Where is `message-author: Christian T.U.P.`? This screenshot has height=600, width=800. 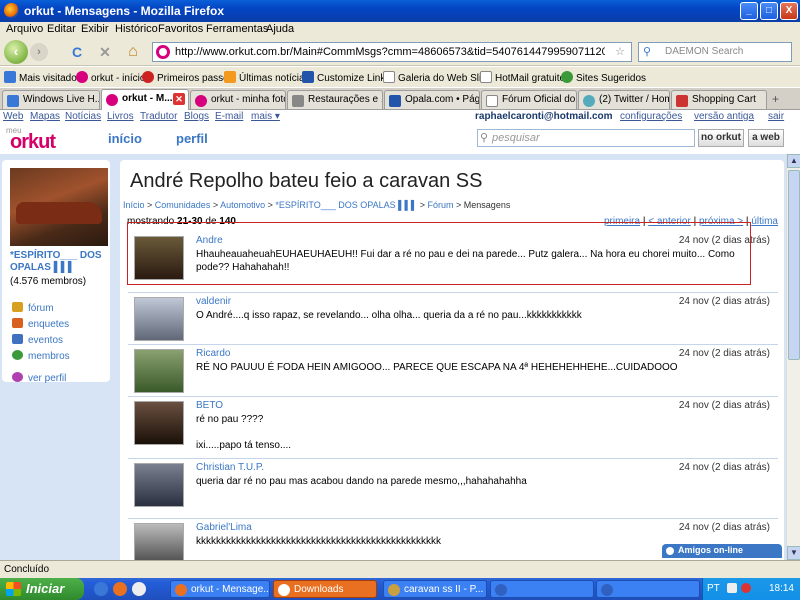 message-author: Christian T.U.P. is located at coordinates (230, 467).